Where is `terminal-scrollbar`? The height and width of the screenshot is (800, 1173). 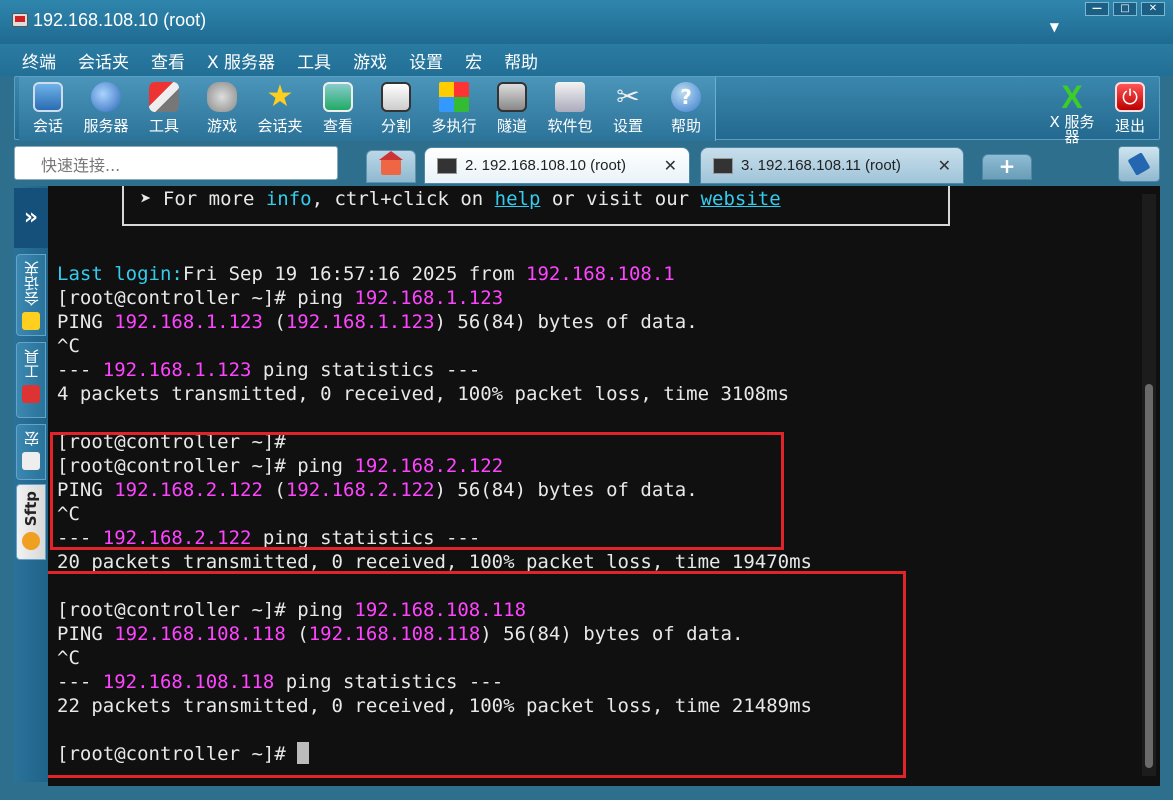 terminal-scrollbar is located at coordinates (1149, 485).